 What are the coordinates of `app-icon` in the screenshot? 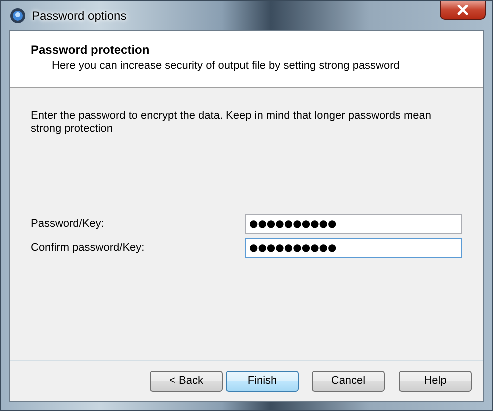 It's located at (18, 16).